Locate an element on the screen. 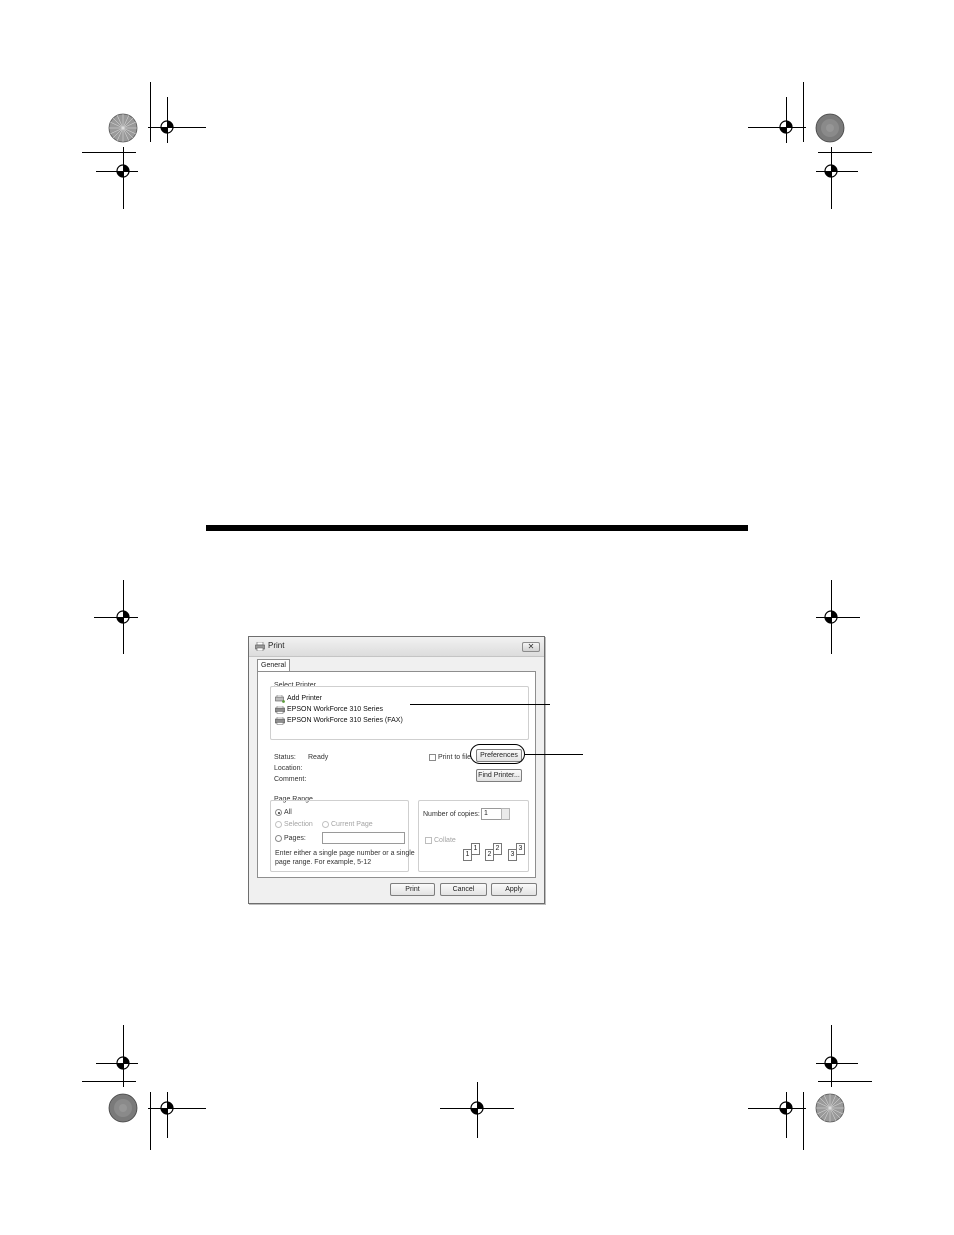  radio-pages-label: Pages: is located at coordinates (295, 838).